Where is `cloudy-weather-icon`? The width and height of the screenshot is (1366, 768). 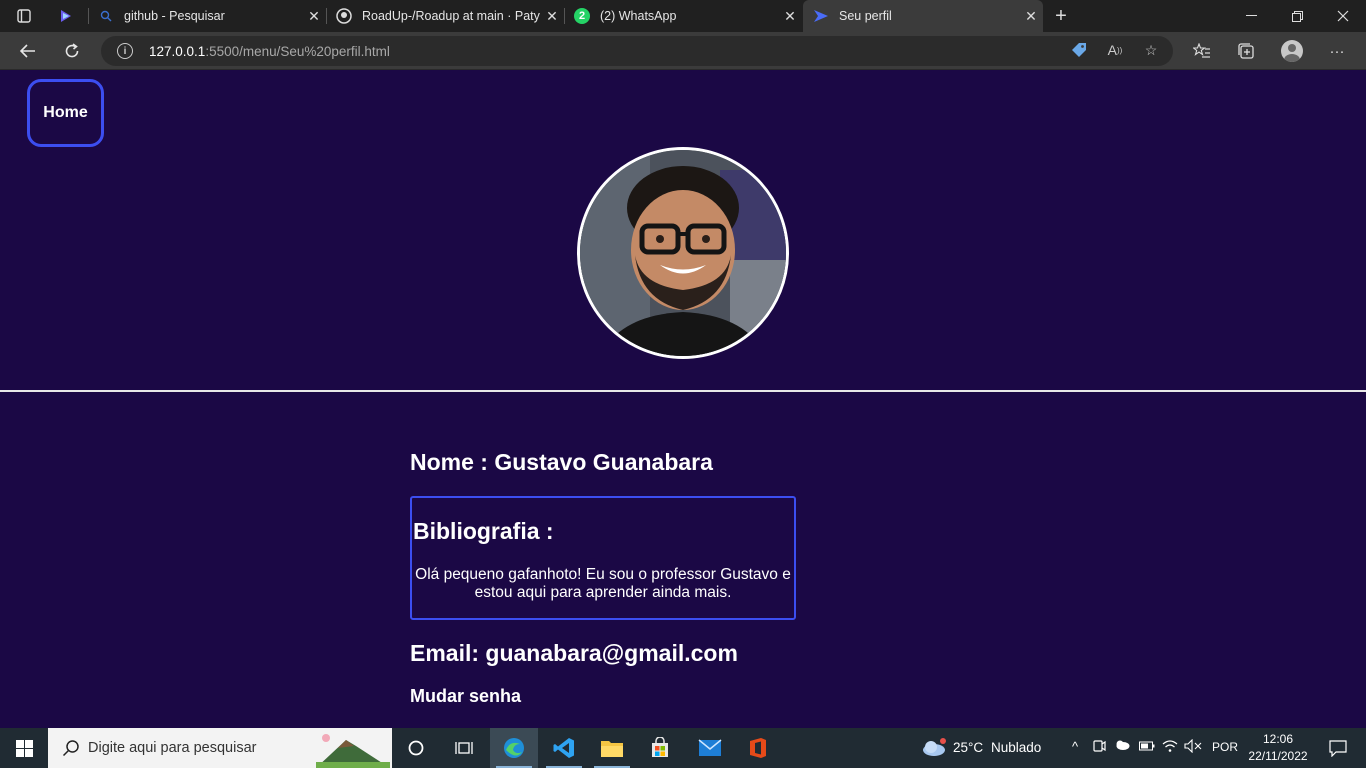
cloudy-weather-icon is located at coordinates (934, 748).